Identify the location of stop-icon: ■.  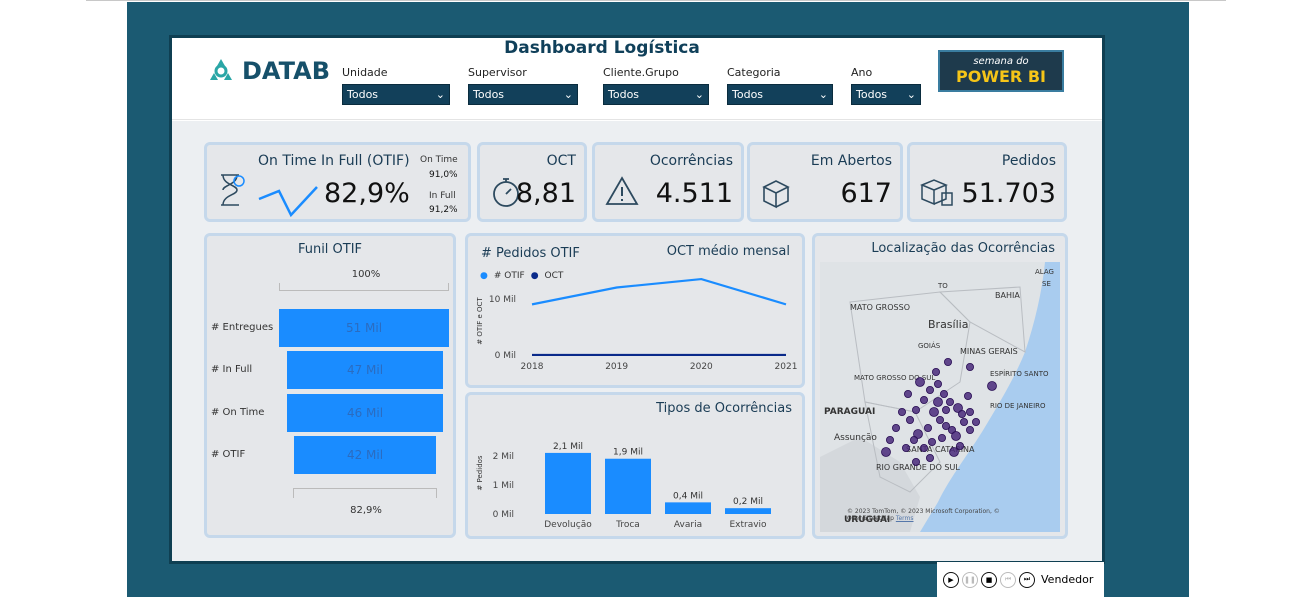
(989, 579).